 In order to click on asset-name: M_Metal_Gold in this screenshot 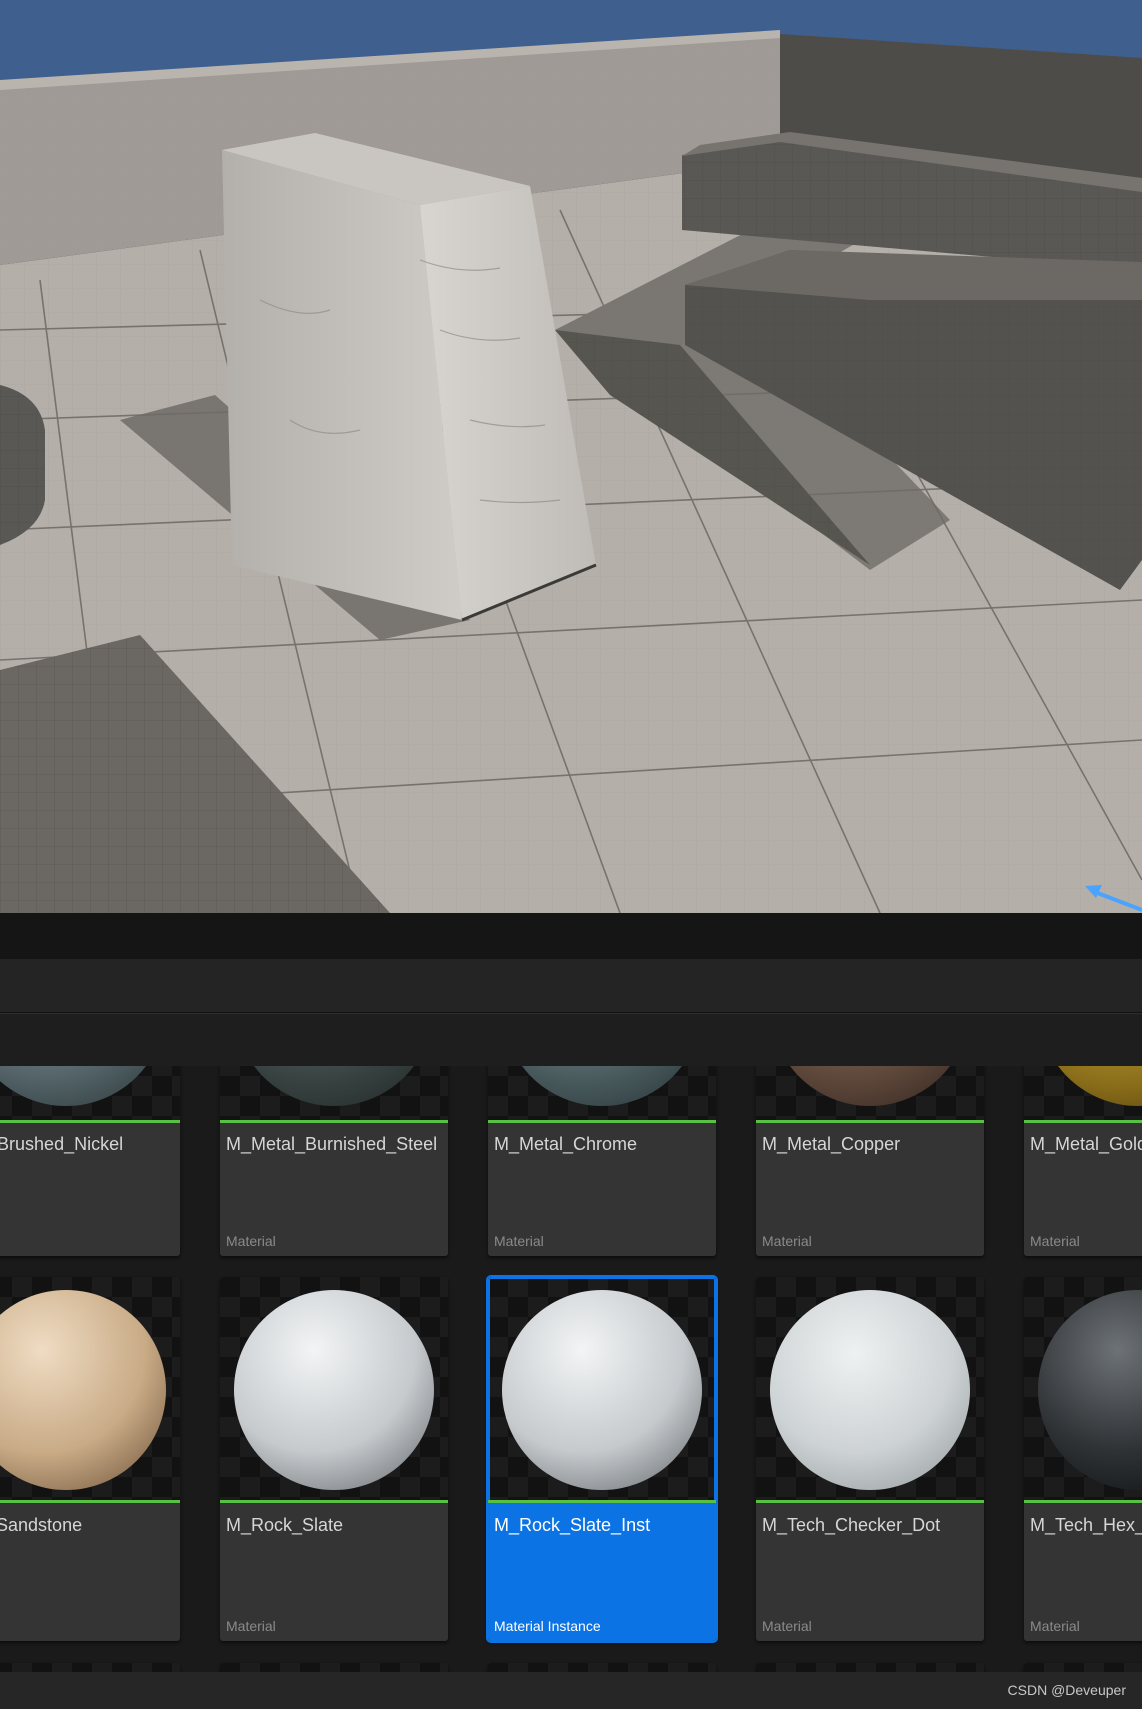, I will do `click(1086, 1144)`.